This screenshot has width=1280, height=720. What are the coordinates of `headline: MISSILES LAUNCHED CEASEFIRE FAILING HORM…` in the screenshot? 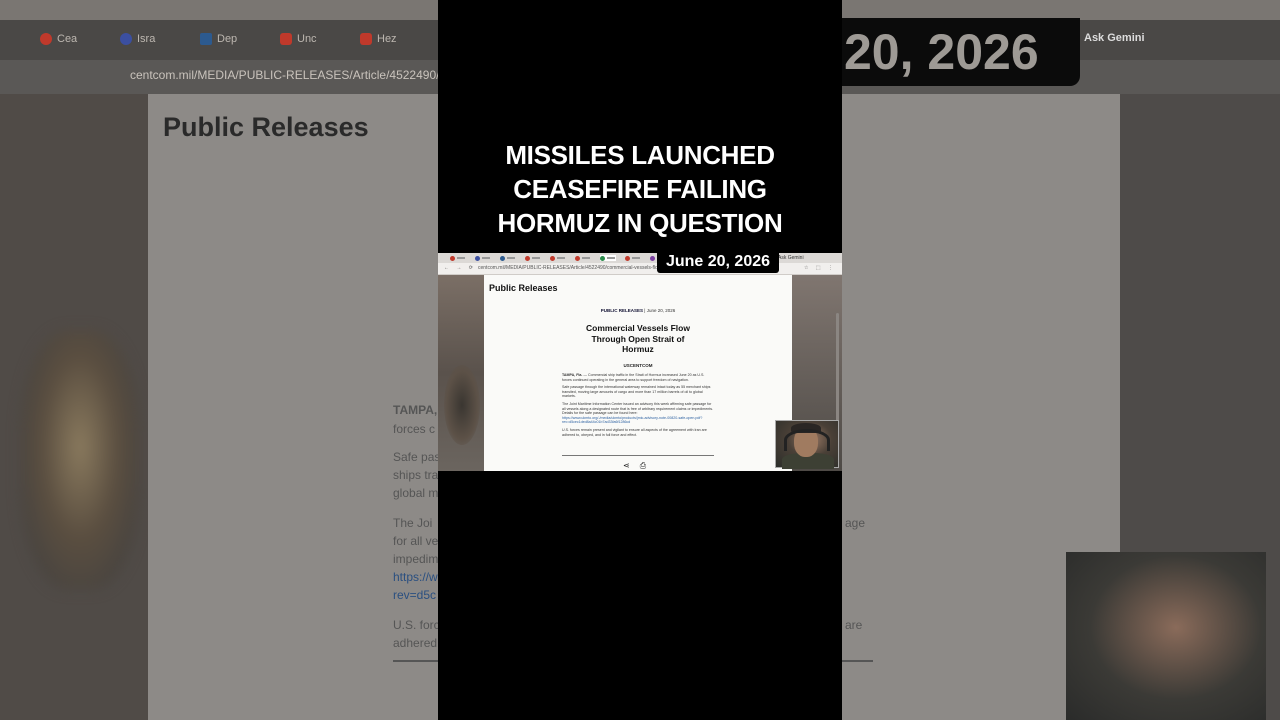 It's located at (640, 189).